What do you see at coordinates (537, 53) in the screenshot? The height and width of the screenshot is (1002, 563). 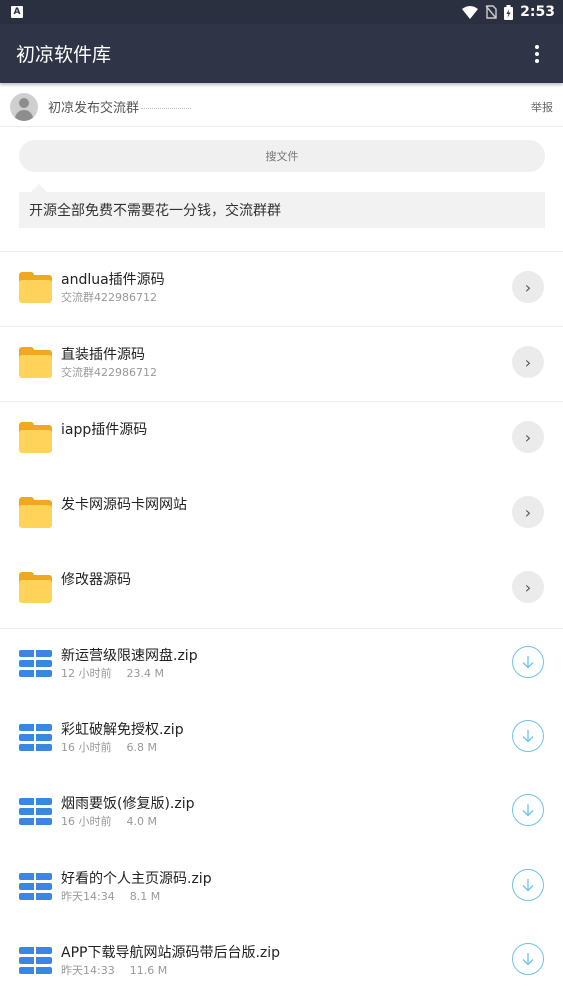 I see `more-vert-icon` at bounding box center [537, 53].